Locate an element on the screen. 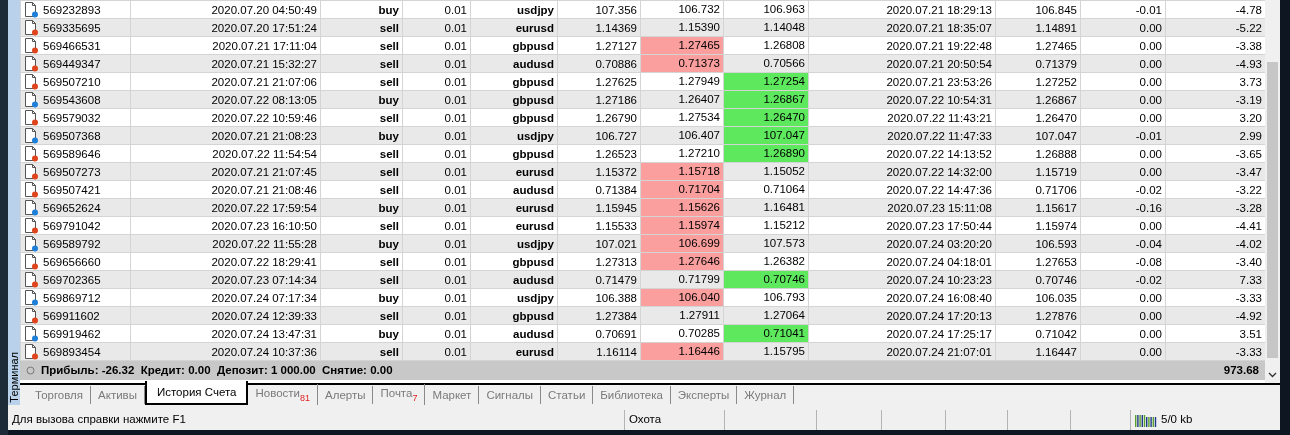 The height and width of the screenshot is (435, 1290). collapse-icon is located at coordinates (30, 370).